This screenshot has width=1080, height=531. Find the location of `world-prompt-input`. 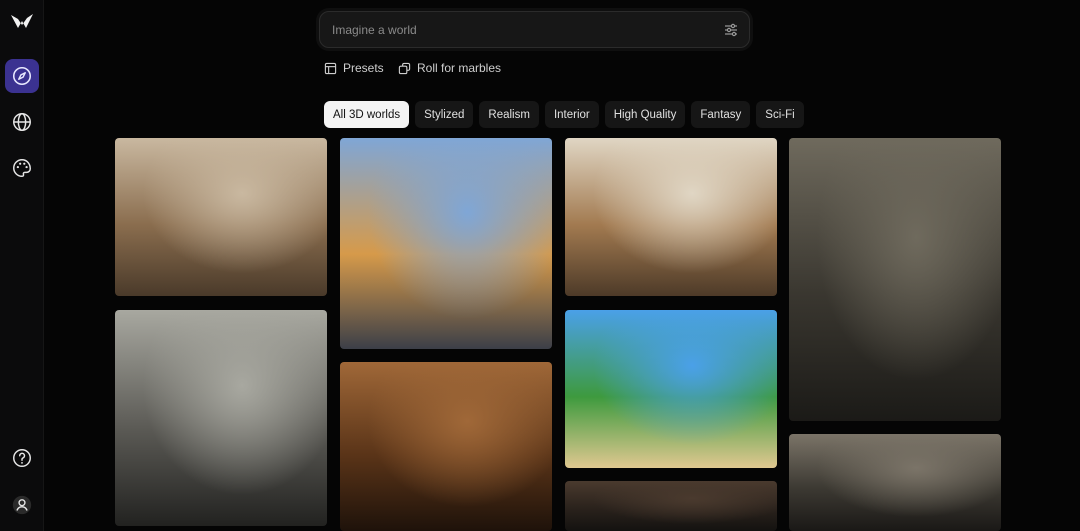

world-prompt-input is located at coordinates (522, 29).